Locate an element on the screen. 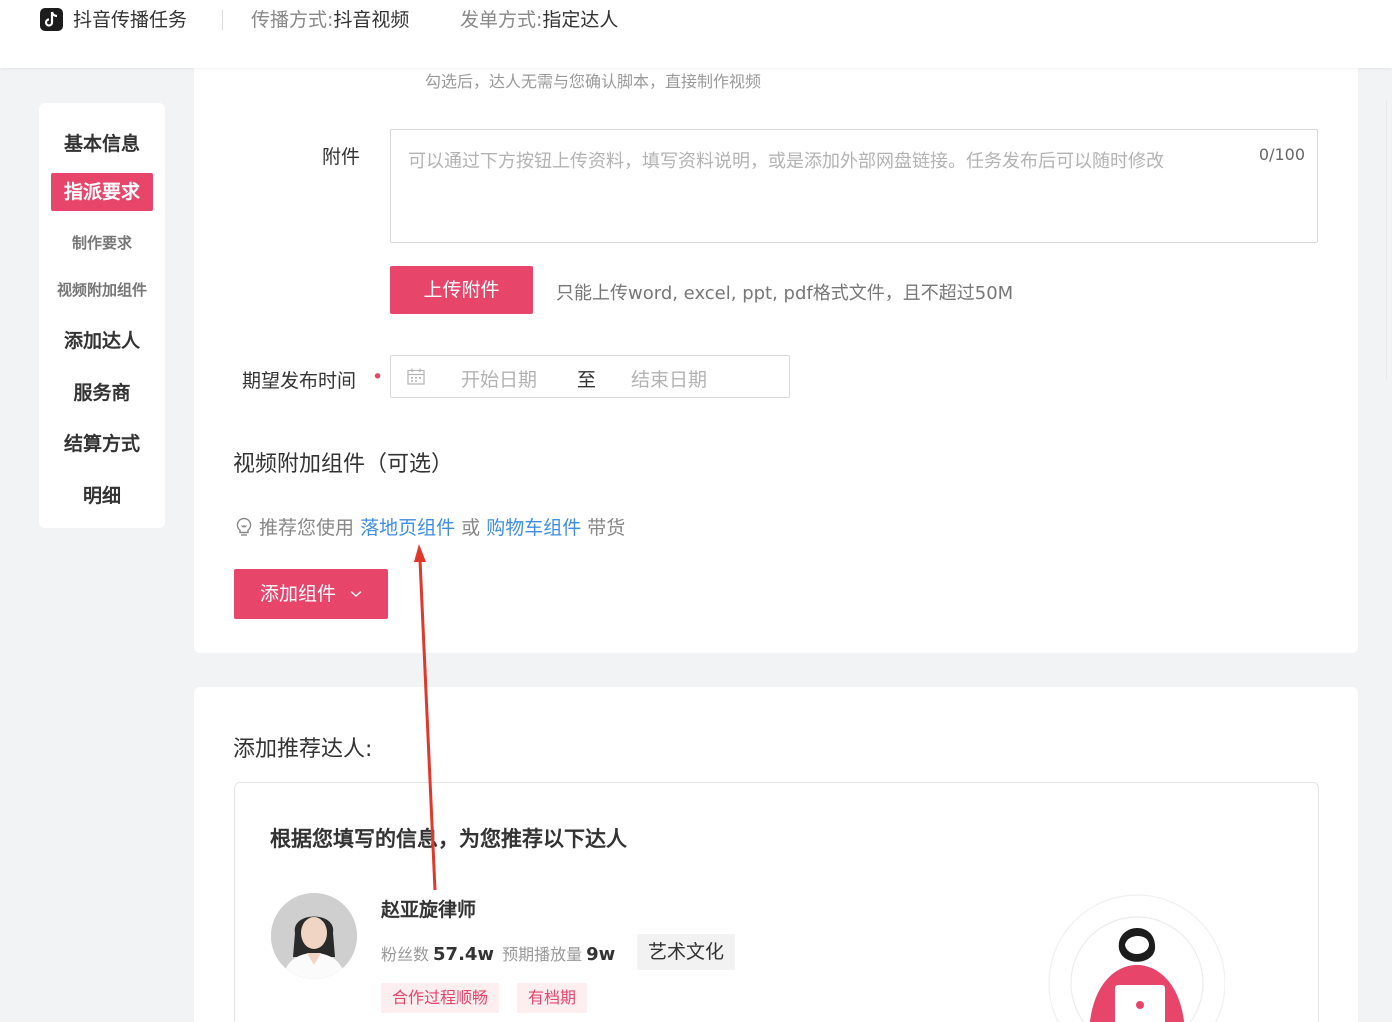 Image resolution: width=1392 pixels, height=1022 pixels. sidebar-item-assign-requirements: 指派要求 is located at coordinates (102, 192).